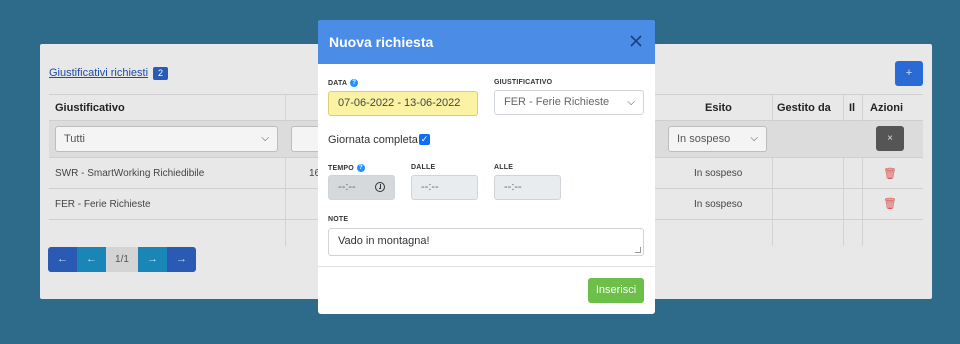 This screenshot has height=344, width=960. Describe the element at coordinates (361, 187) in the screenshot. I see `tempo-input: --:--` at that location.